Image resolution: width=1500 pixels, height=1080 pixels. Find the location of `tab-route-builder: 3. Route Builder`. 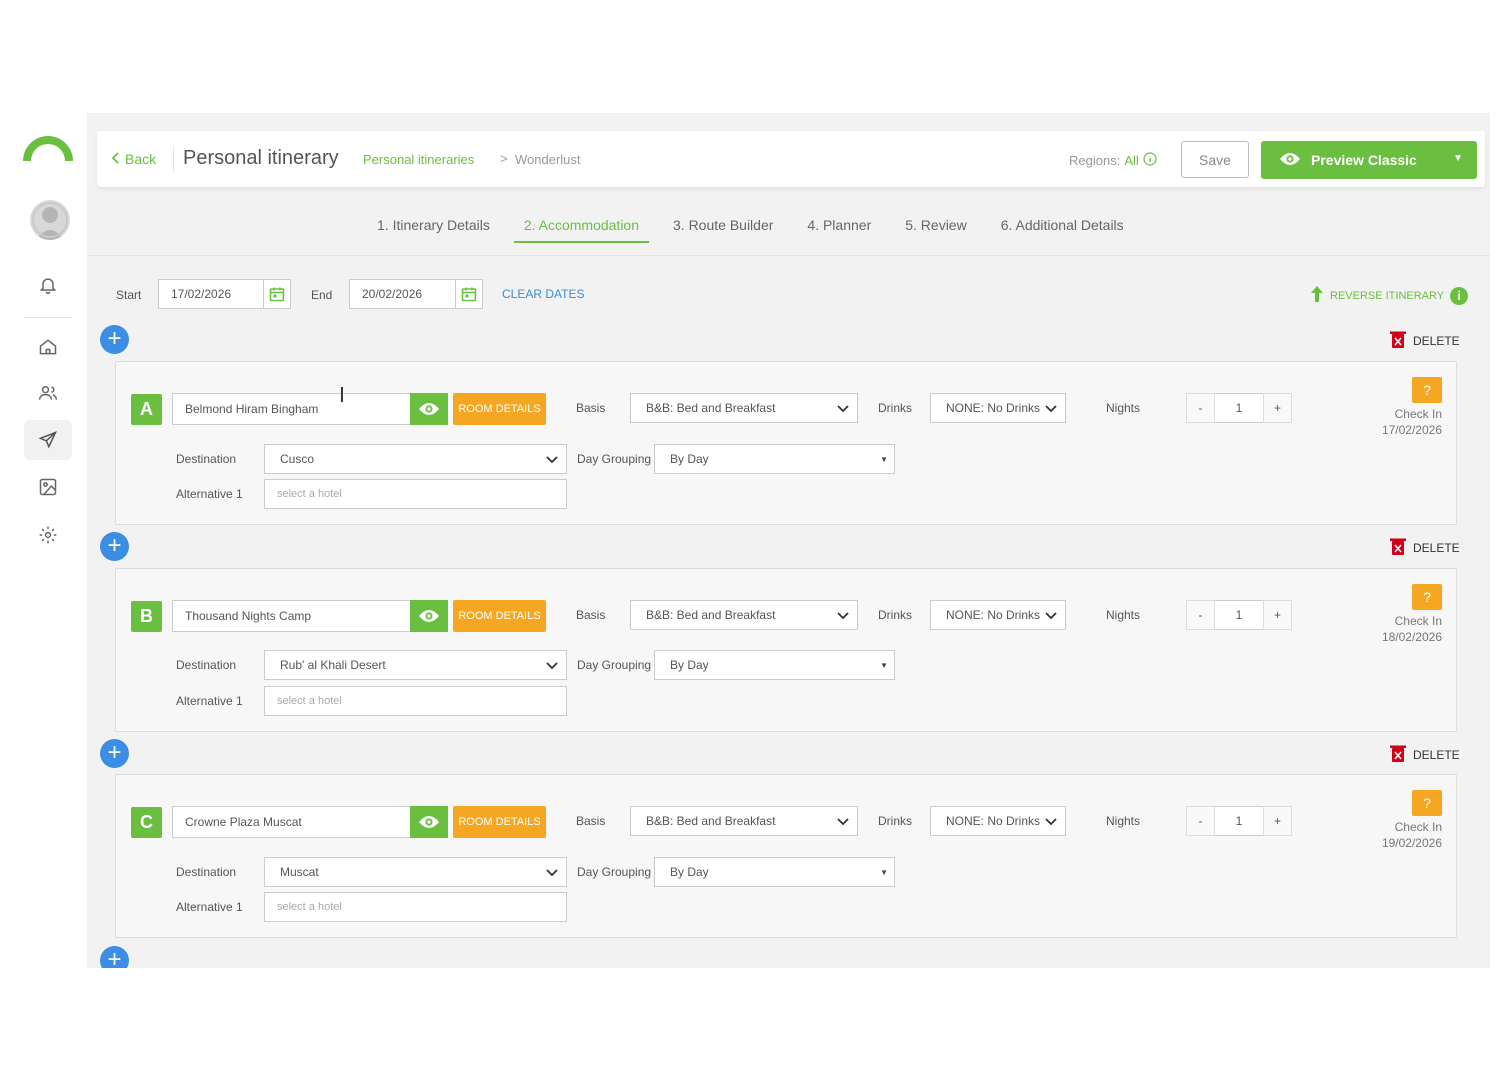

tab-route-builder: 3. Route Builder is located at coordinates (723, 228).